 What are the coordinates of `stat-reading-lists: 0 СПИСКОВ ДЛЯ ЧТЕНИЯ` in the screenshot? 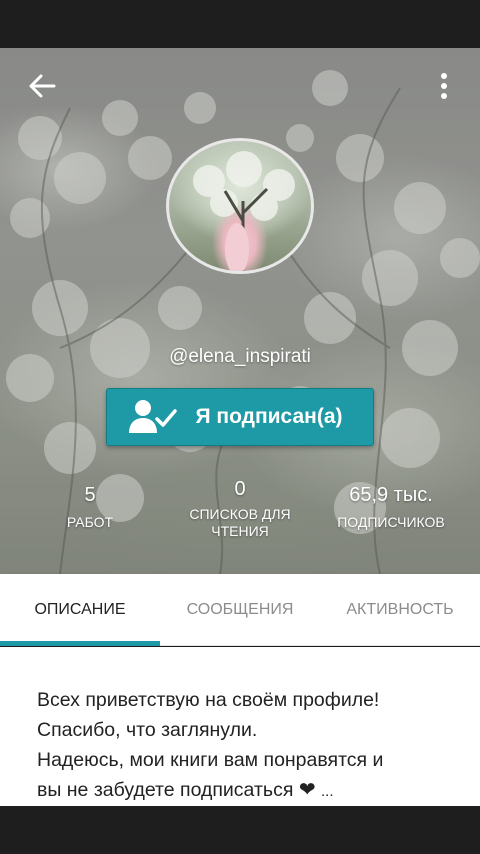 It's located at (240, 508).